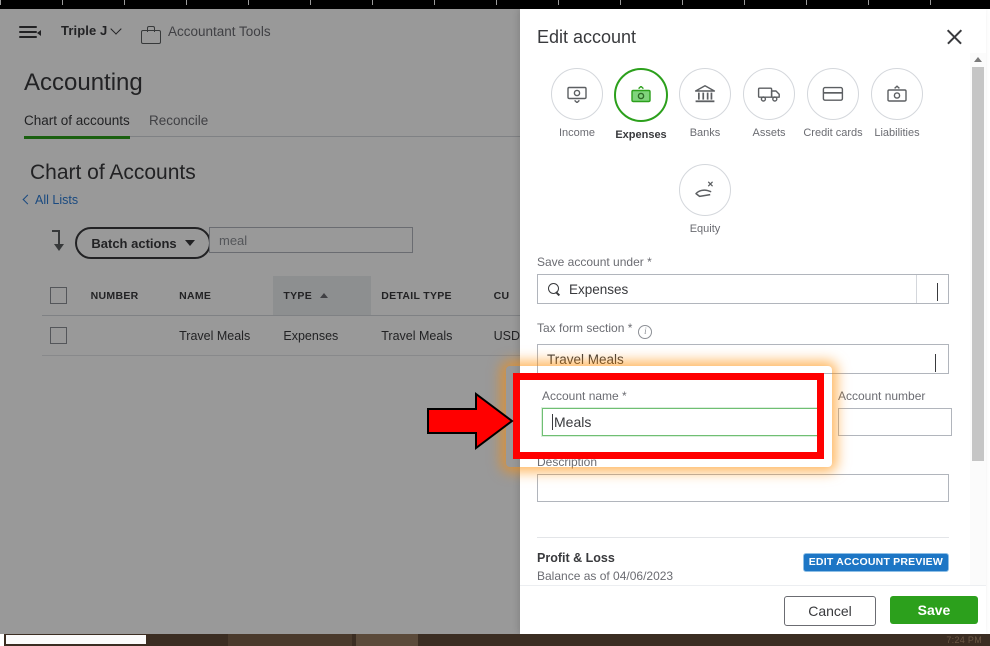 This screenshot has width=990, height=646. Describe the element at coordinates (705, 229) in the screenshot. I see `account-type-equity-label: Equity` at that location.